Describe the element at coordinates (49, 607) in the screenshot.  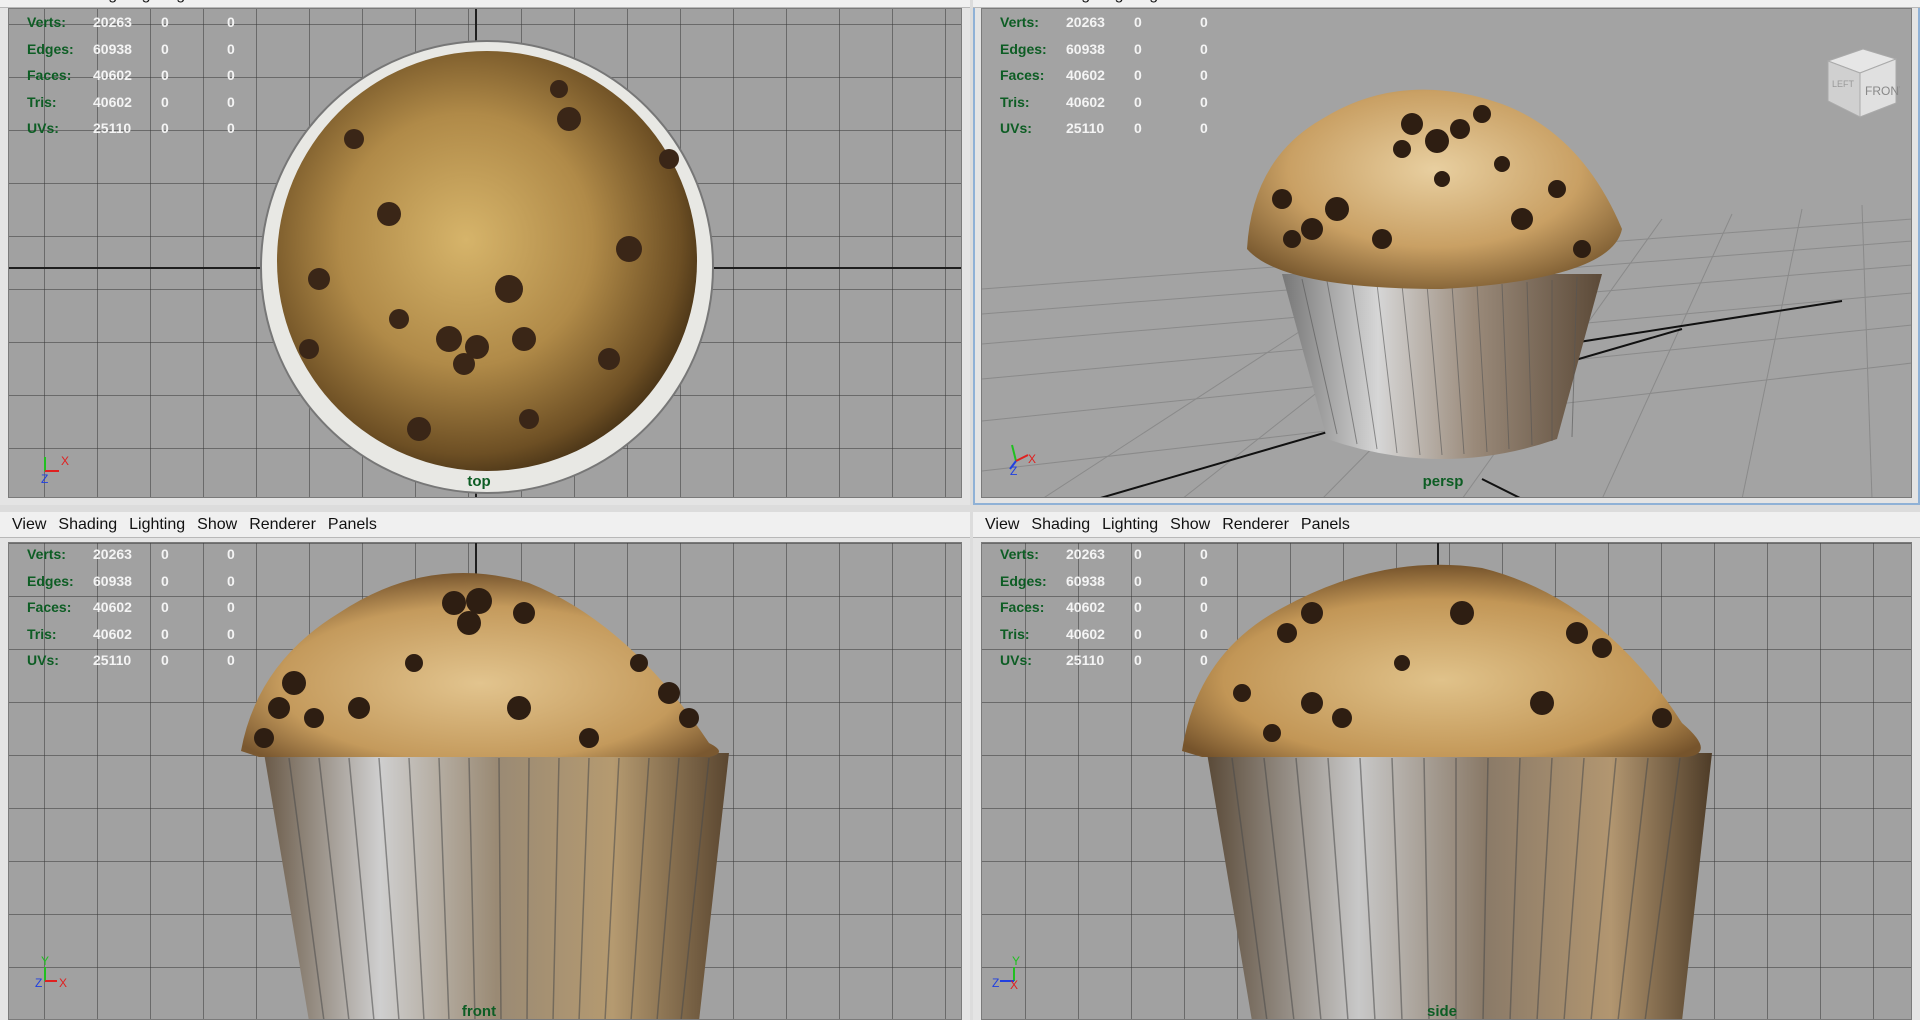
I see `hud-stat-label: Faces:` at that location.